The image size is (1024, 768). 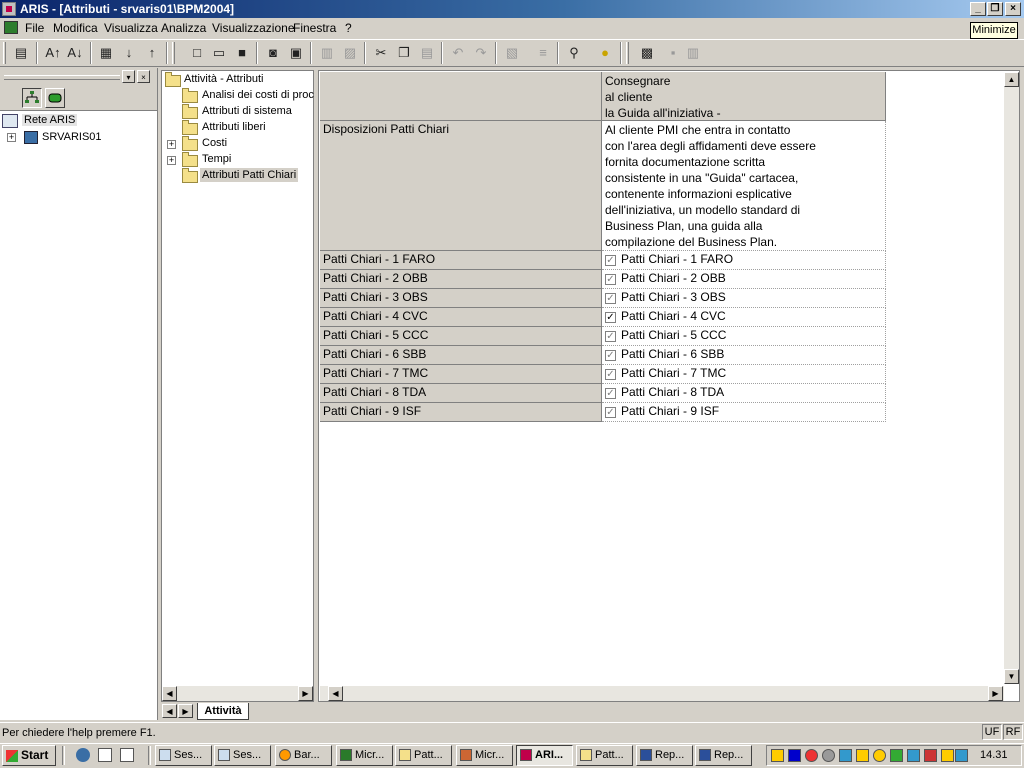 What do you see at coordinates (744, 298) in the screenshot?
I see `row-value-cell: Patti Chiari - 3 OBS` at bounding box center [744, 298].